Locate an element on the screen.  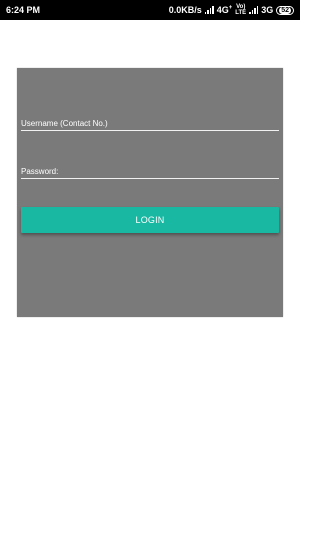
volte-icon: Vo) LTE is located at coordinates (241, 10).